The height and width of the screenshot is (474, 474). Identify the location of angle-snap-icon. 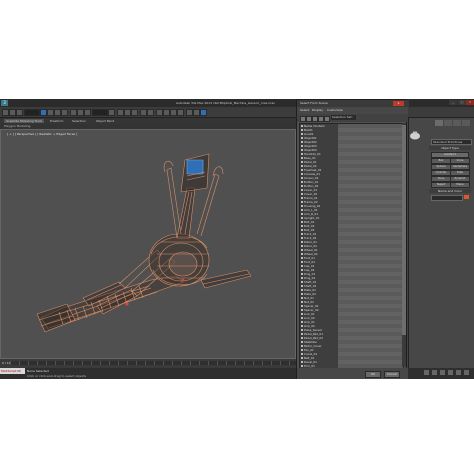
(127, 112).